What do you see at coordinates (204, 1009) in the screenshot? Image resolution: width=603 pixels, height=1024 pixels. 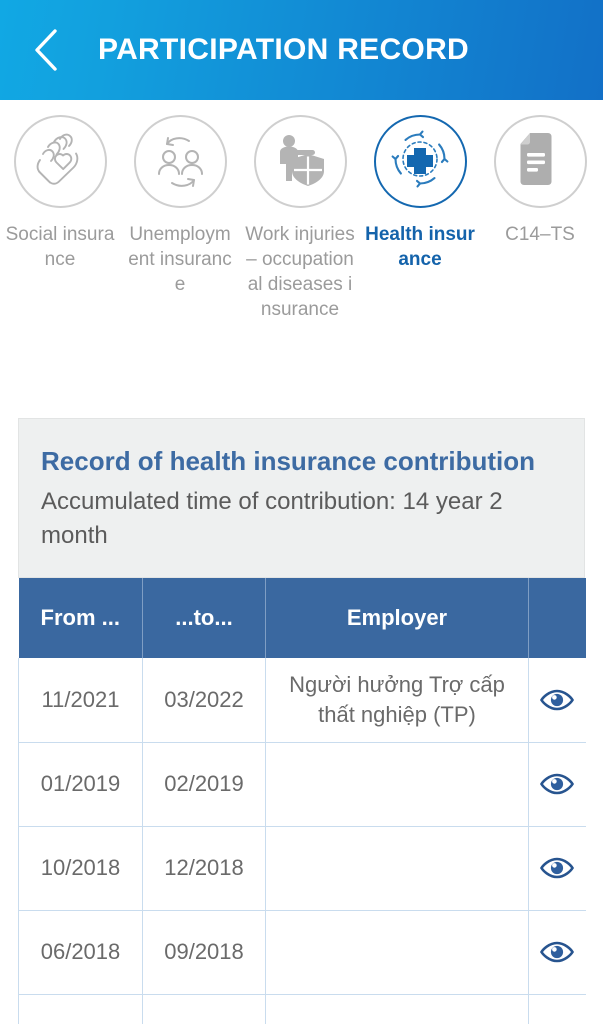 I see `cell-to: 05/2018` at bounding box center [204, 1009].